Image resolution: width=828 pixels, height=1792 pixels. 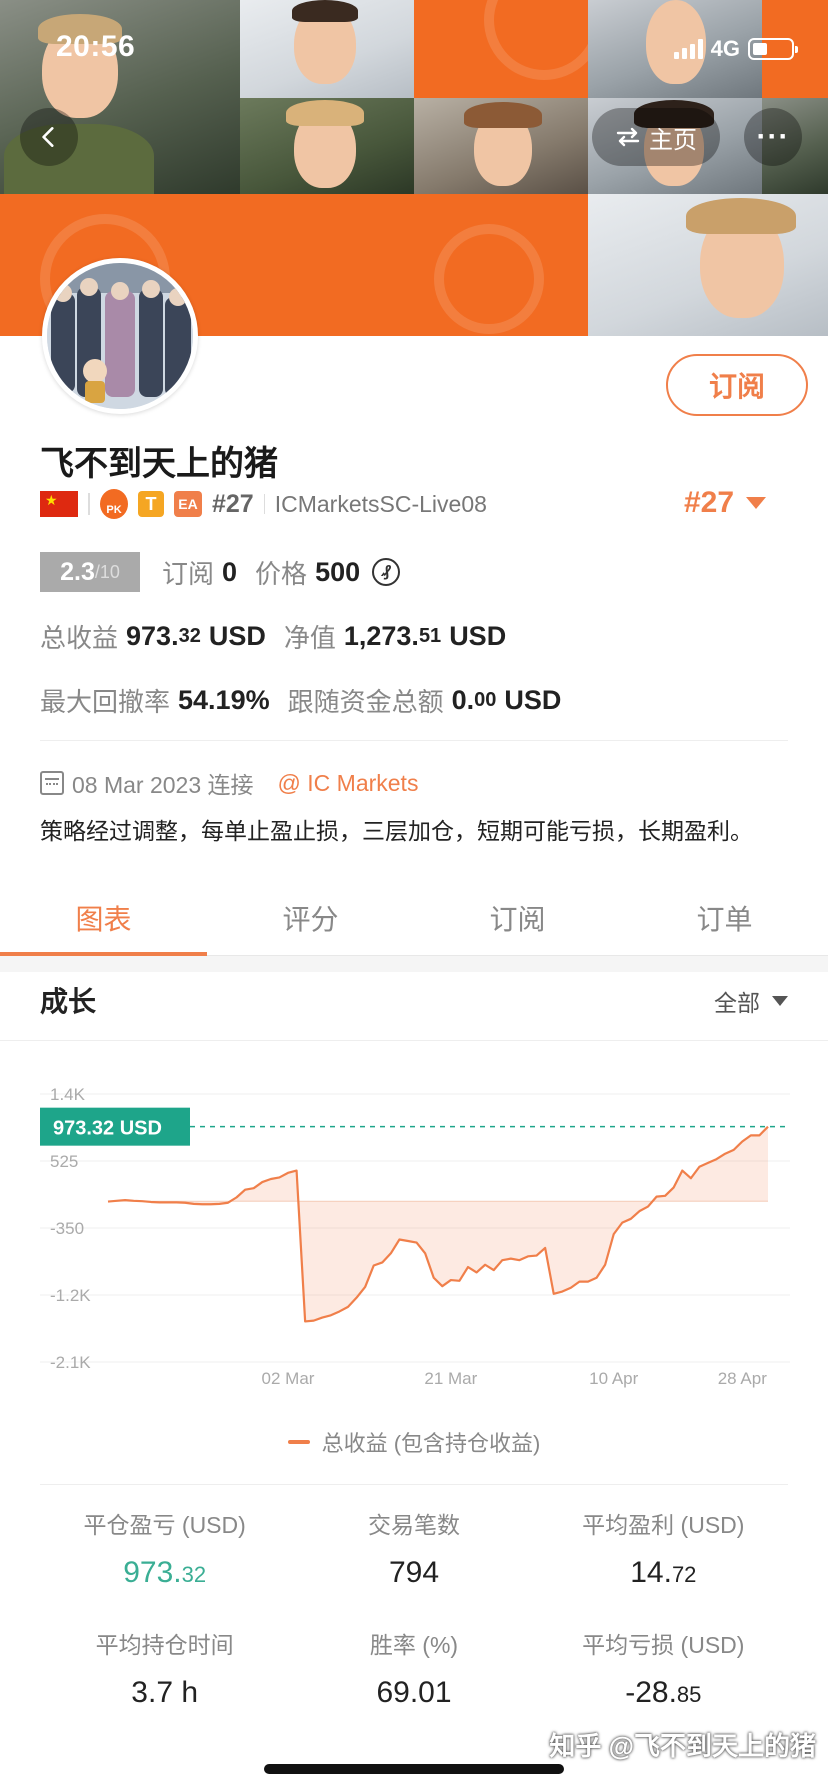 What do you see at coordinates (450, 1378) in the screenshot?
I see `x-tick-label: 21 Mar` at bounding box center [450, 1378].